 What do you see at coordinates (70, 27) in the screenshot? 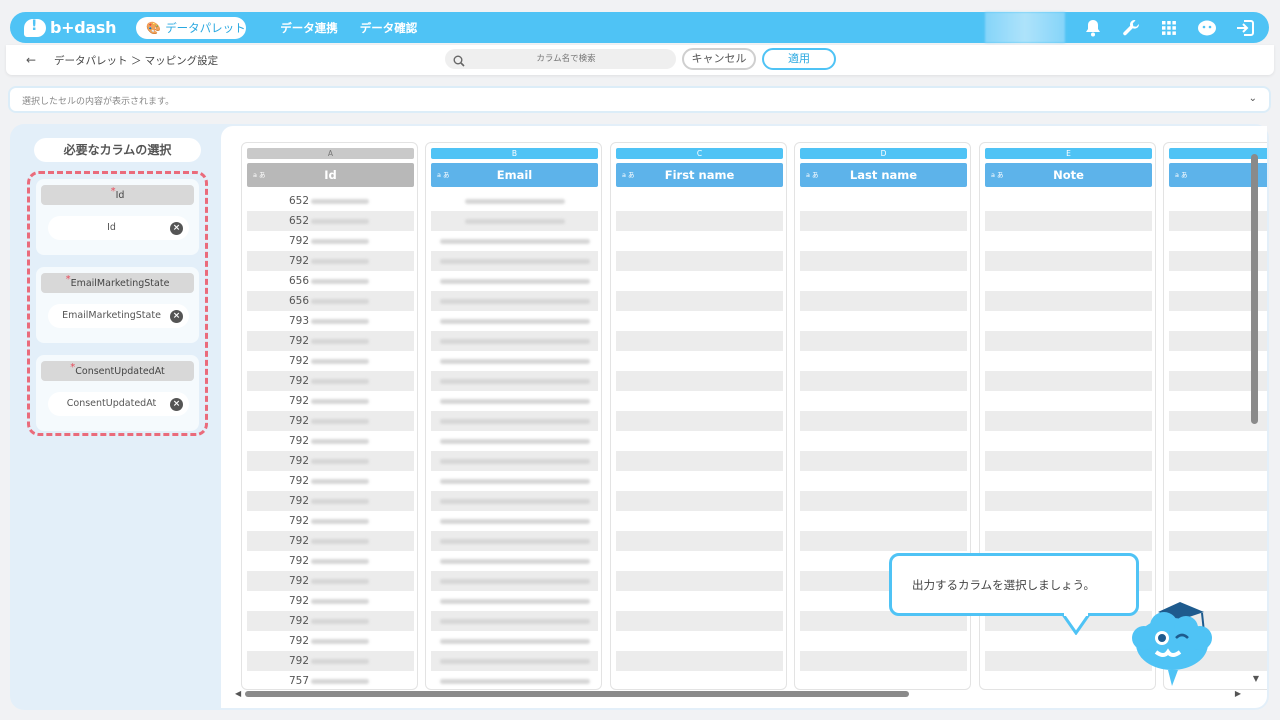
I see `app-logo: b+dash` at bounding box center [70, 27].